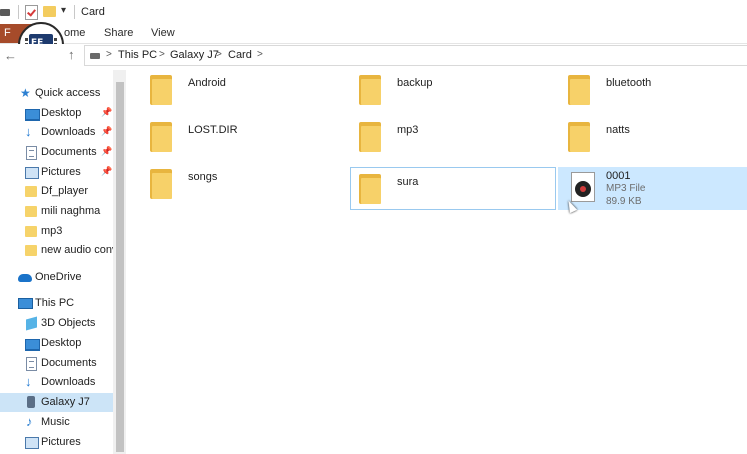  I want to click on properties-quick-access-icon, so click(31, 12).